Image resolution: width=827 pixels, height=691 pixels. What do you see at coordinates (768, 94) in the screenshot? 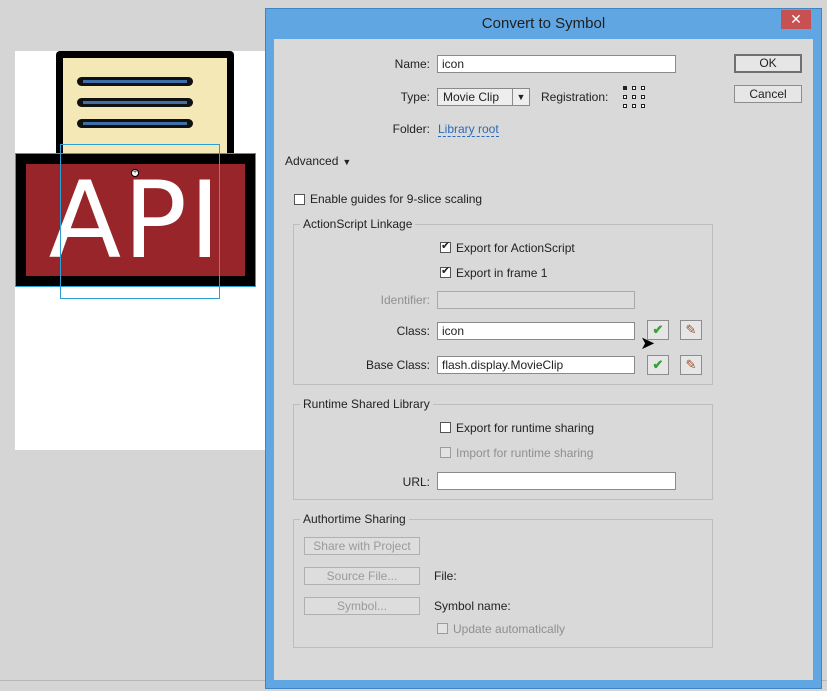
I see `cancel-button: Cancel` at bounding box center [768, 94].